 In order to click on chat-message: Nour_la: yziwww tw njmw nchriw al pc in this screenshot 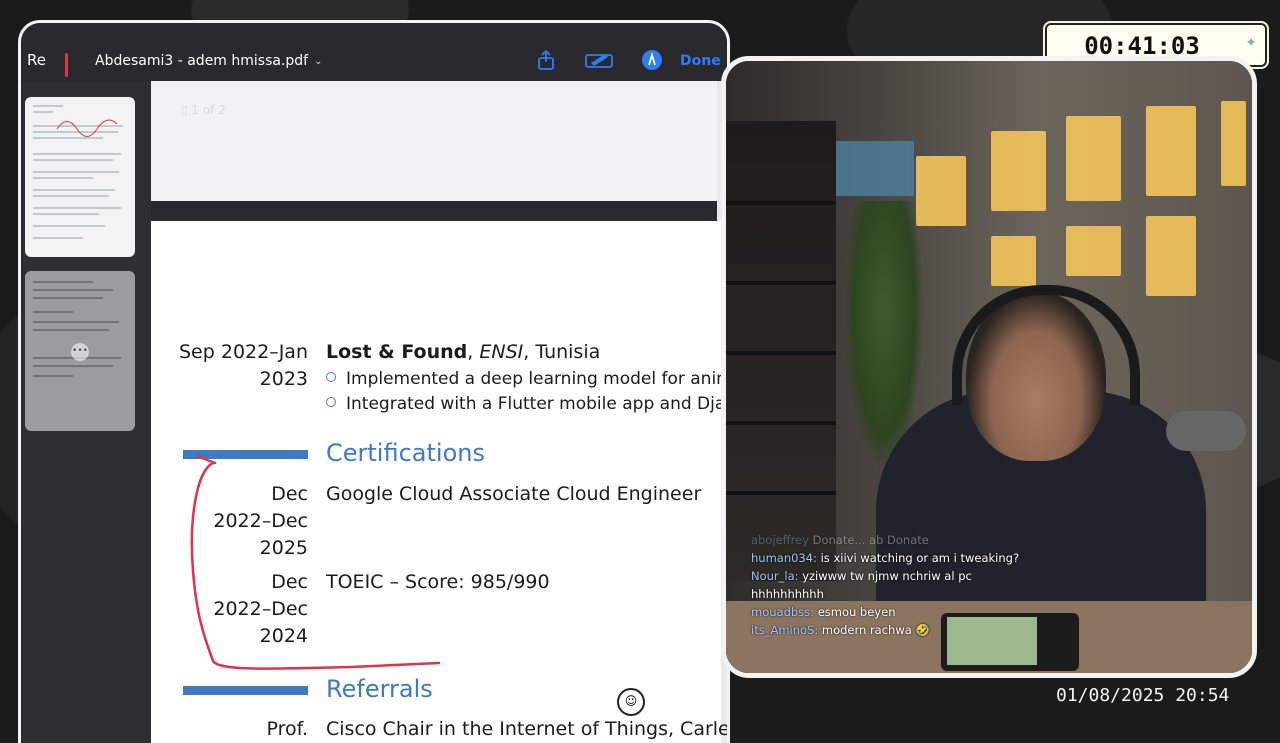, I will do `click(861, 576)`.